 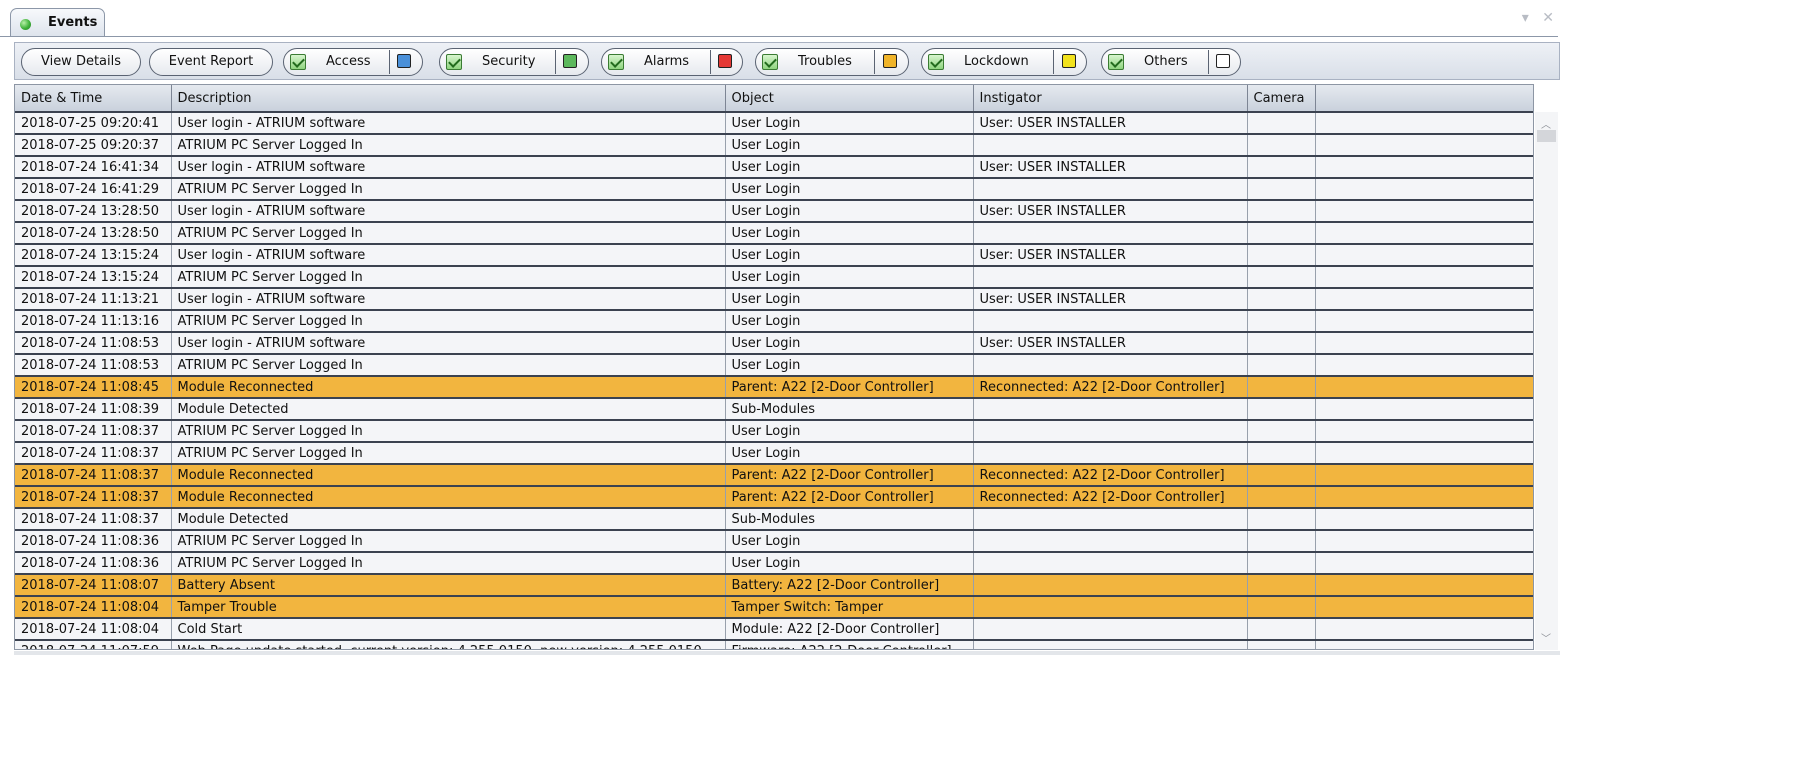 I want to click on filter-lockdown: Lockdown, so click(x=1004, y=62).